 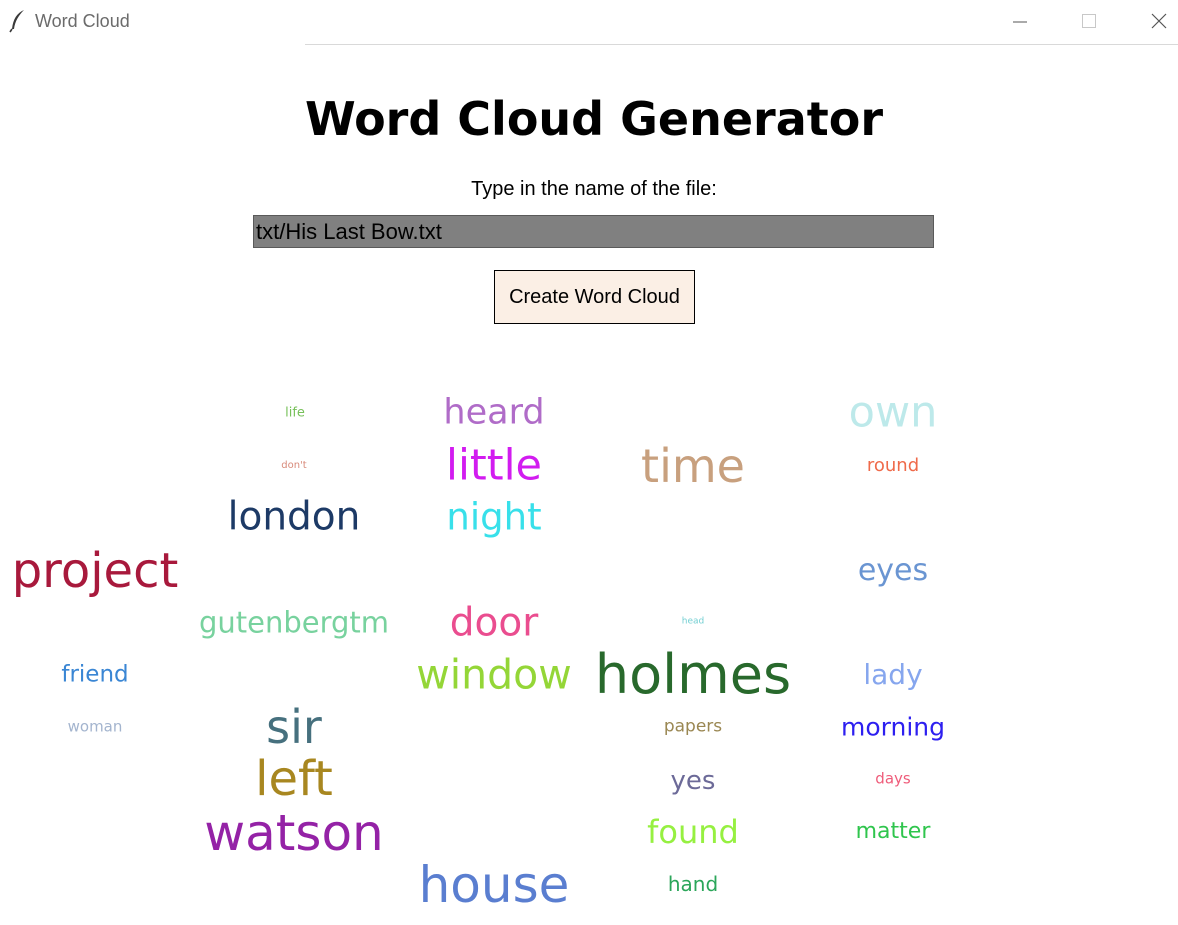 I want to click on create-word-cloud-button: Create Word Cloud, so click(x=594, y=297).